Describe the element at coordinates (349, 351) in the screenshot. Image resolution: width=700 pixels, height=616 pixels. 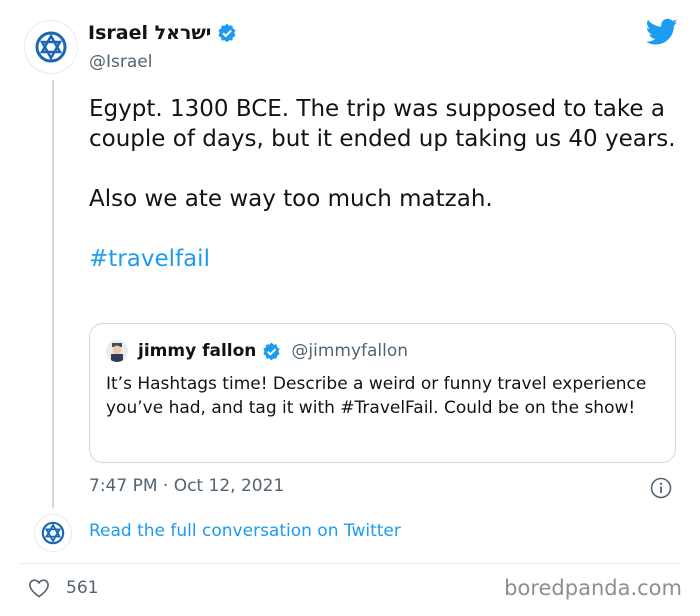
I see `quoted-author-handle: @jimmyfallon` at that location.